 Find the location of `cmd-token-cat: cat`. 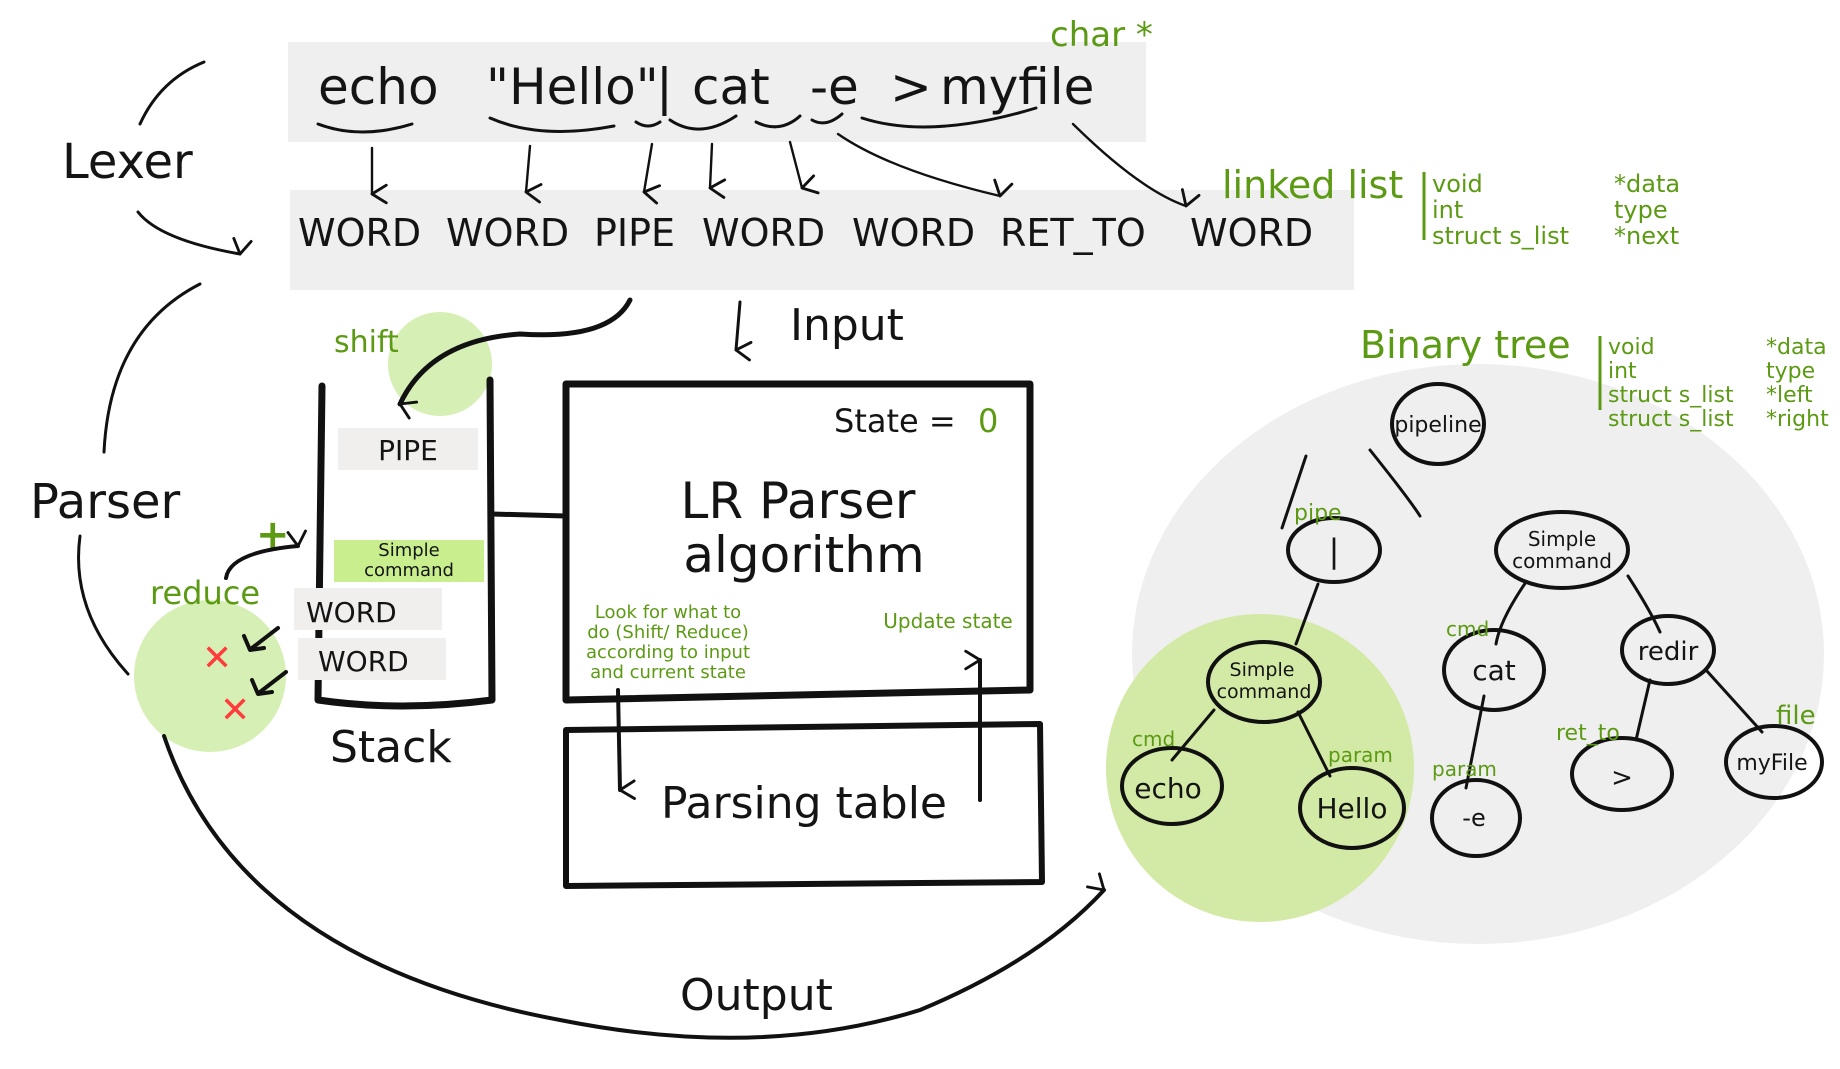

cmd-token-cat: cat is located at coordinates (731, 87).